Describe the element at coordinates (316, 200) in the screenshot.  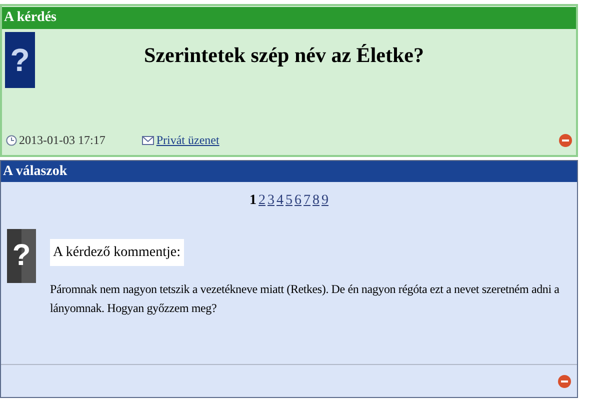
I see `page-link: 8` at that location.